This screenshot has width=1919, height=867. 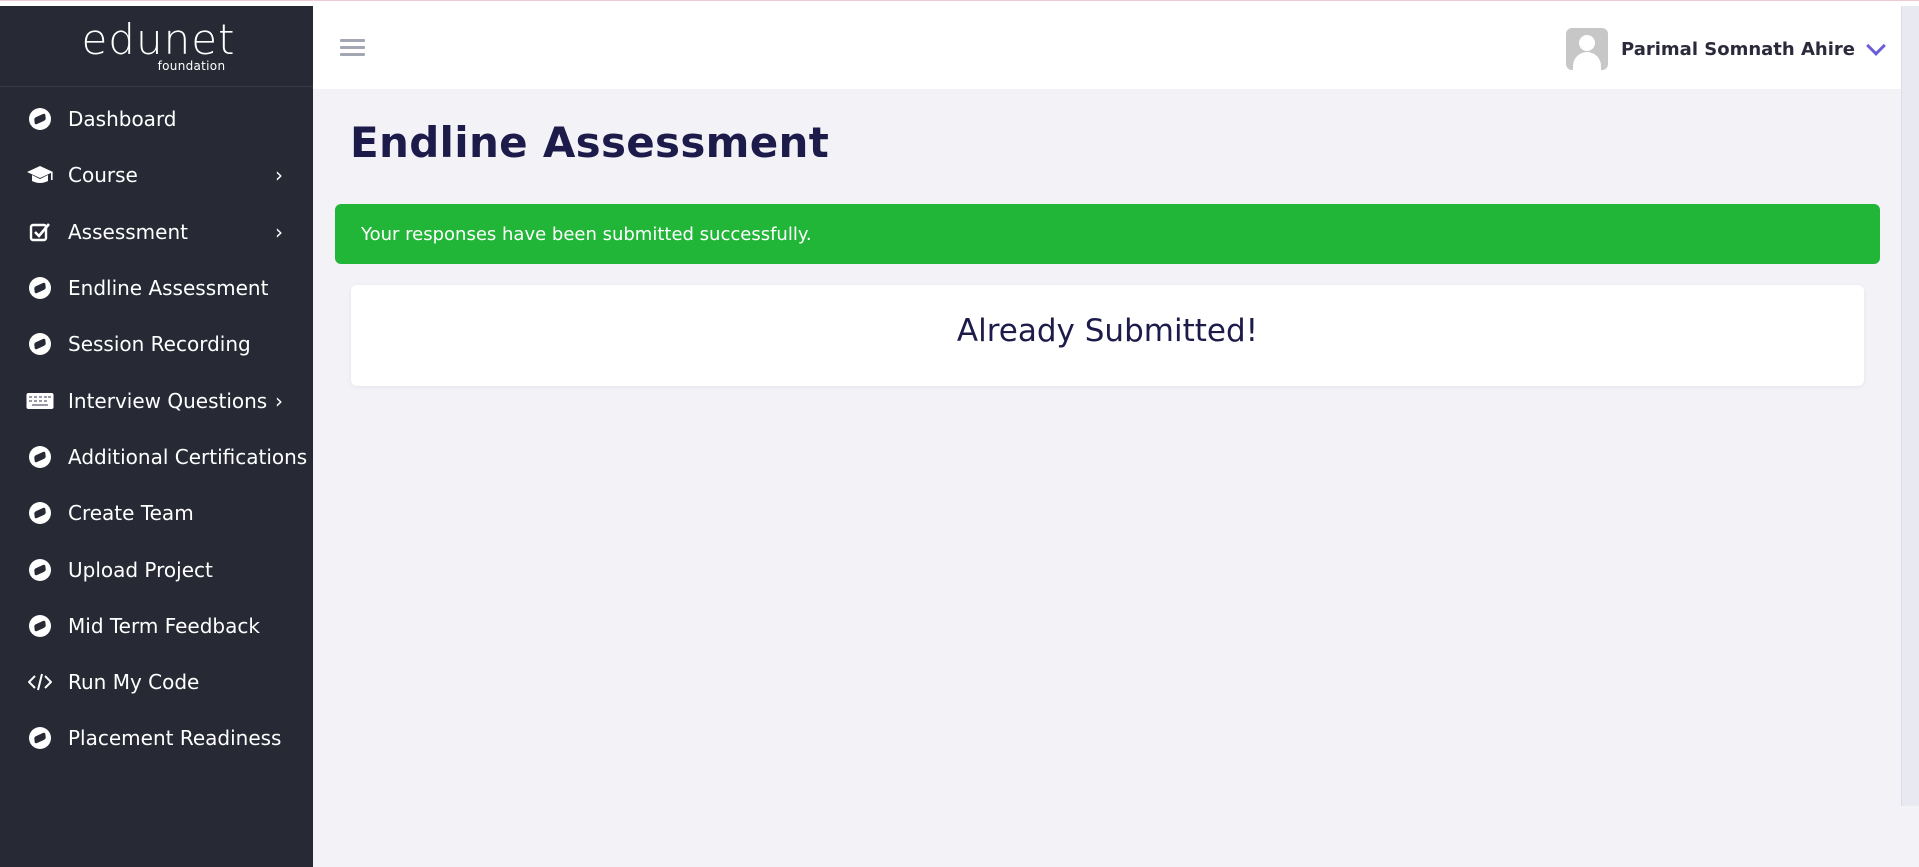 I want to click on top-border, so click(x=959, y=3).